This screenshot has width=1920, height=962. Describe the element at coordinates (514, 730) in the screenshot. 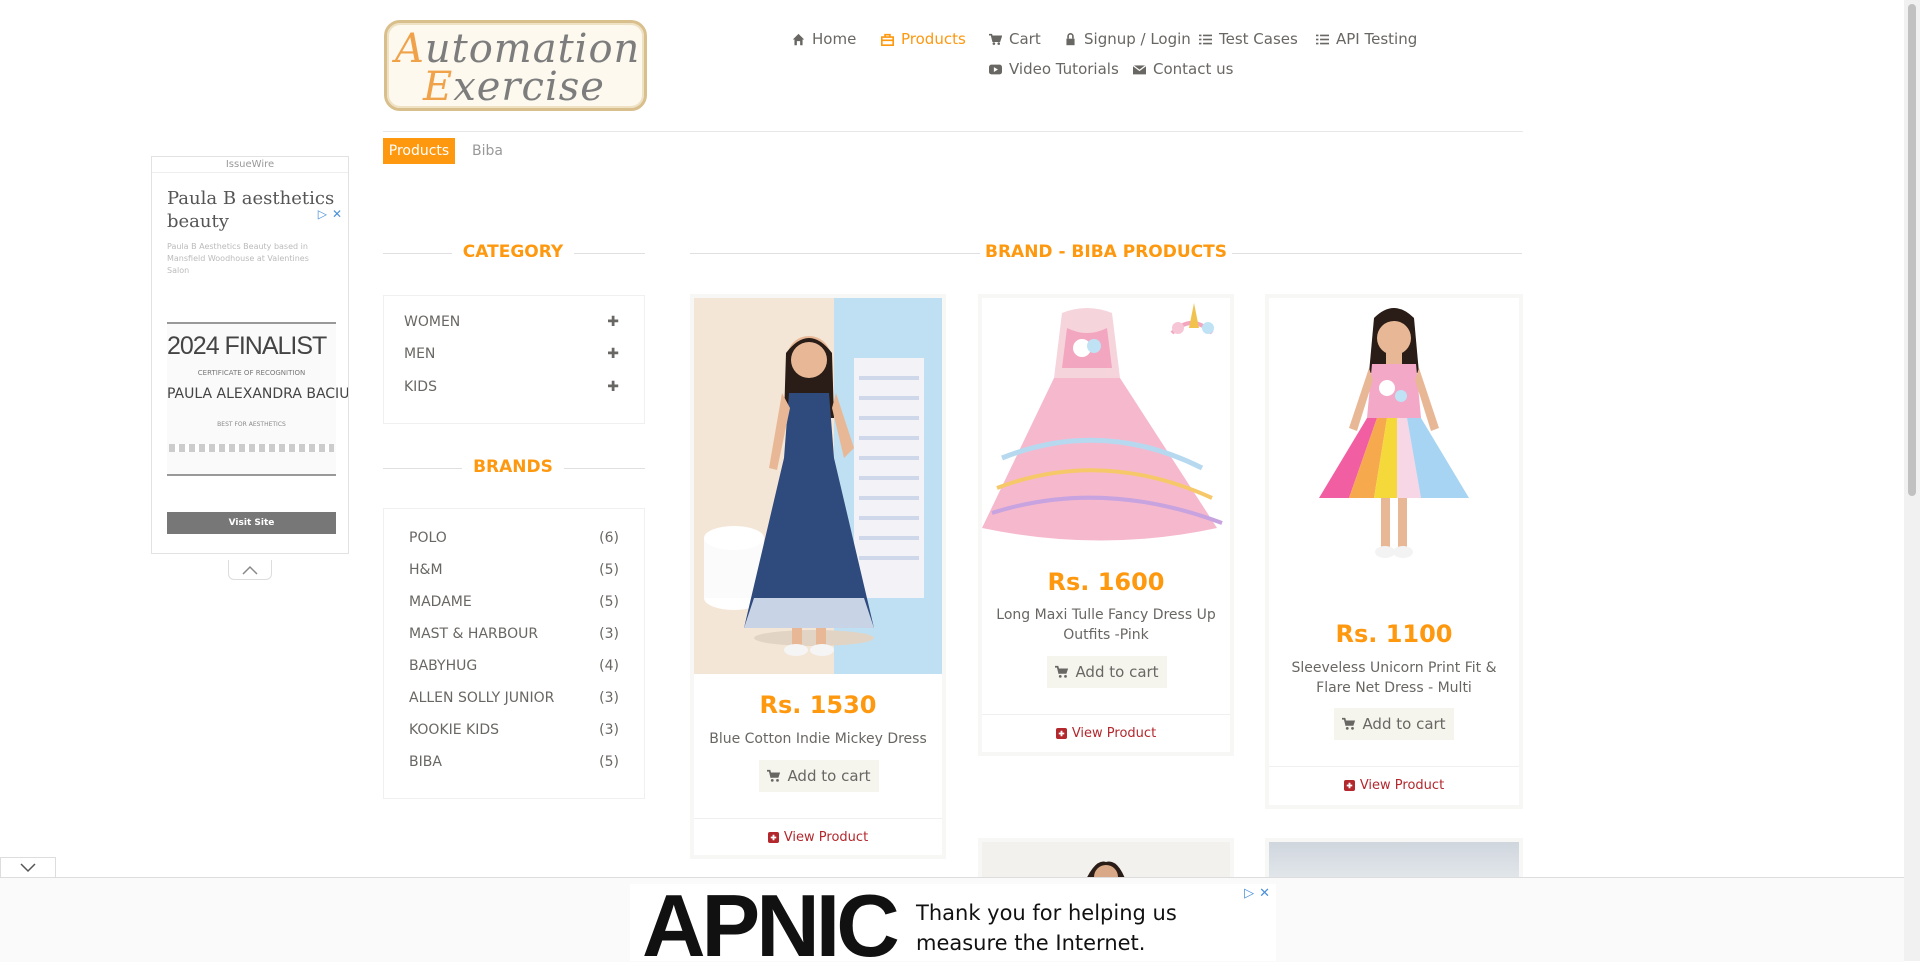

I see `brand-kookie-kids: KOOKIE KIDS (3)` at that location.